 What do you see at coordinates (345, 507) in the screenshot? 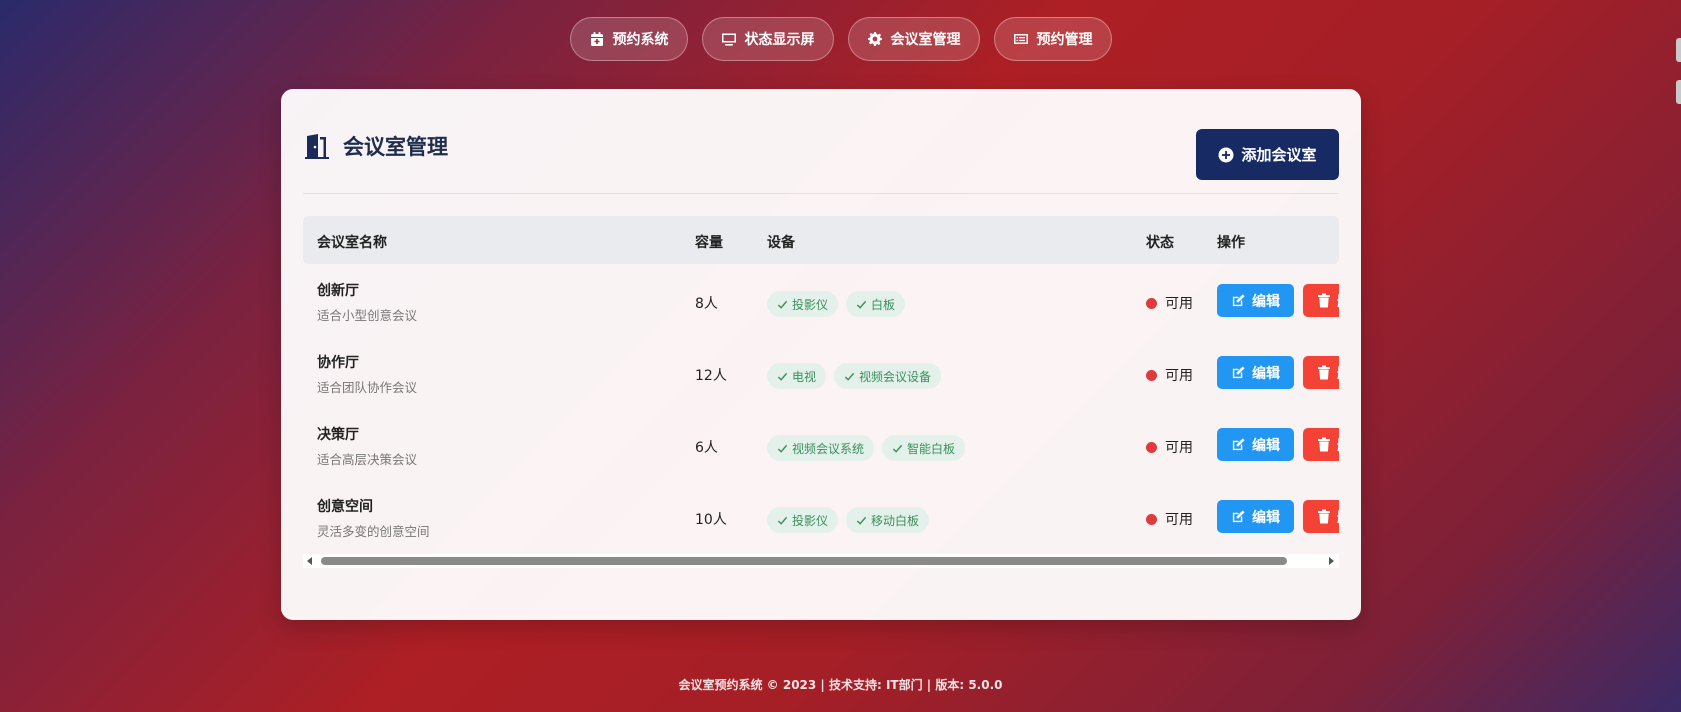
I see `room-name: 创意空间` at bounding box center [345, 507].